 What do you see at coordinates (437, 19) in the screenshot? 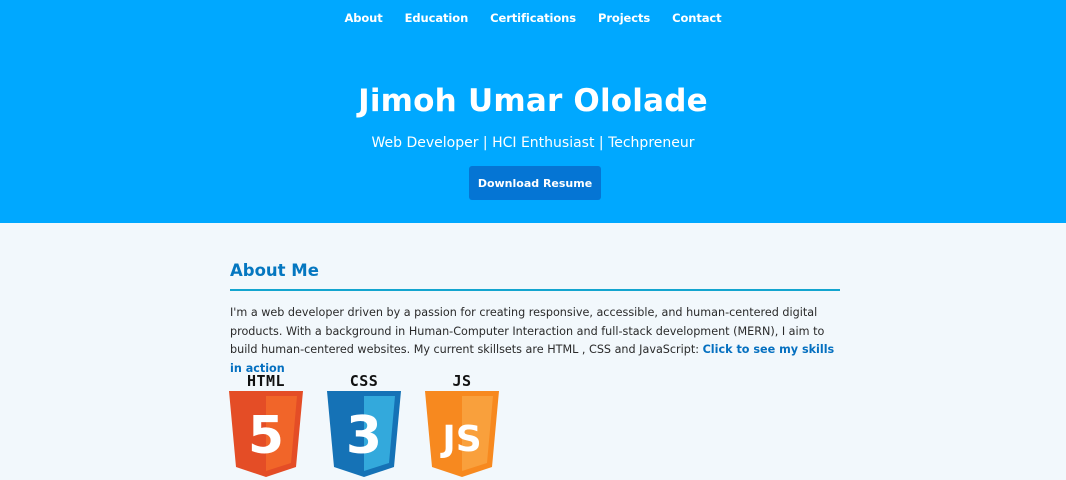
I see `nav-education: Education` at bounding box center [437, 19].